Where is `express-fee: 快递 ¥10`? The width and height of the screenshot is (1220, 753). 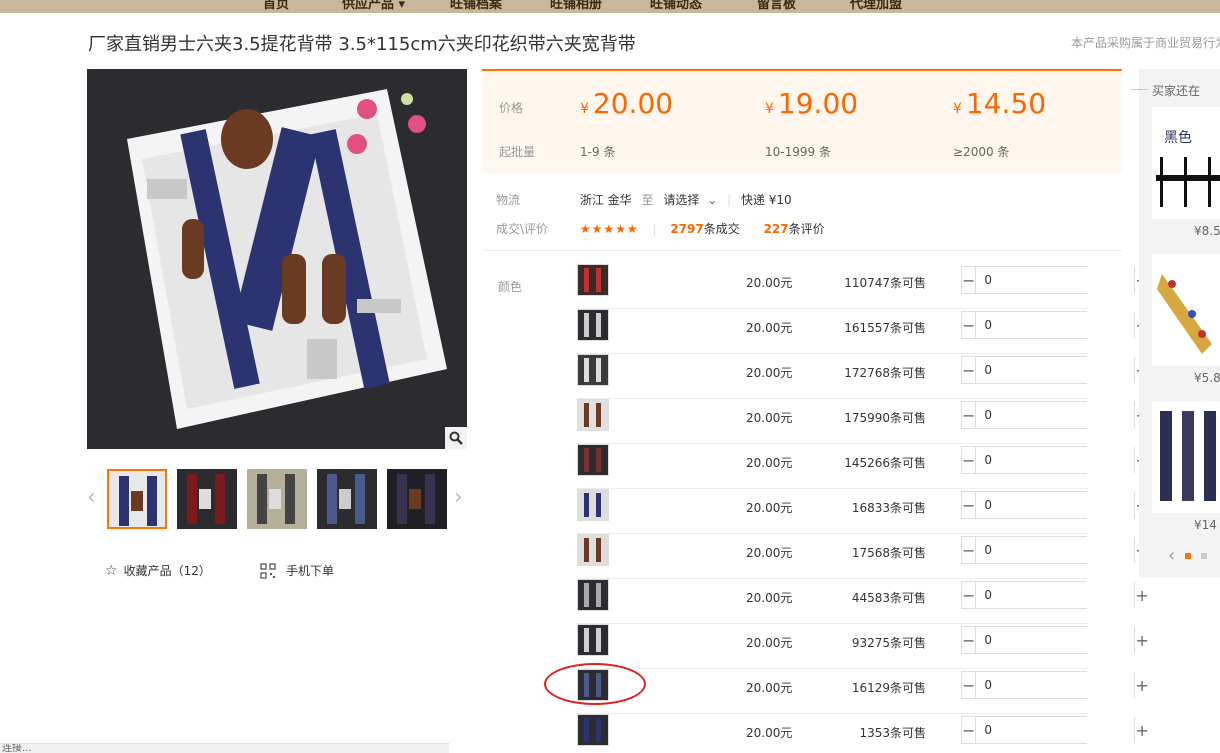
express-fee: 快递 ¥10 is located at coordinates (766, 200).